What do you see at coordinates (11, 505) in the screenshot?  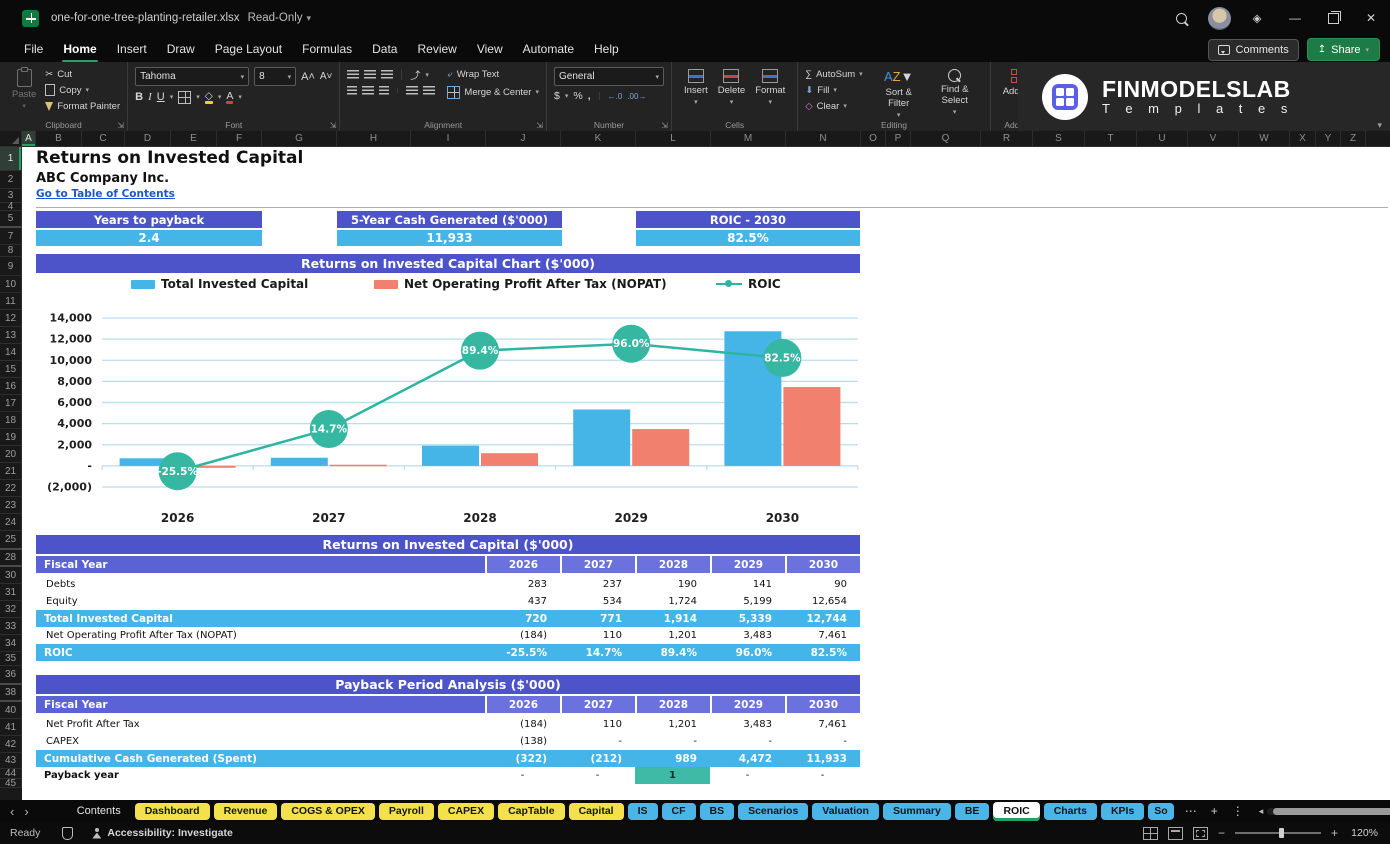 I see `row-header-23: 23` at bounding box center [11, 505].